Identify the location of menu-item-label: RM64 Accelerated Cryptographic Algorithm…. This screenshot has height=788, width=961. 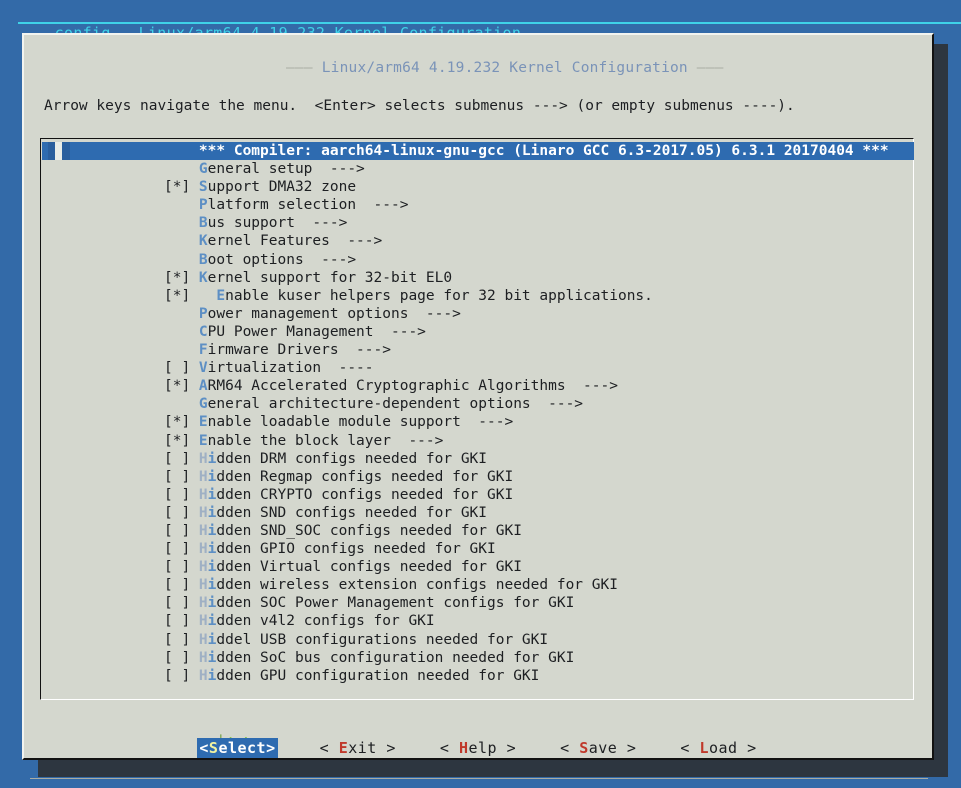
(412, 386).